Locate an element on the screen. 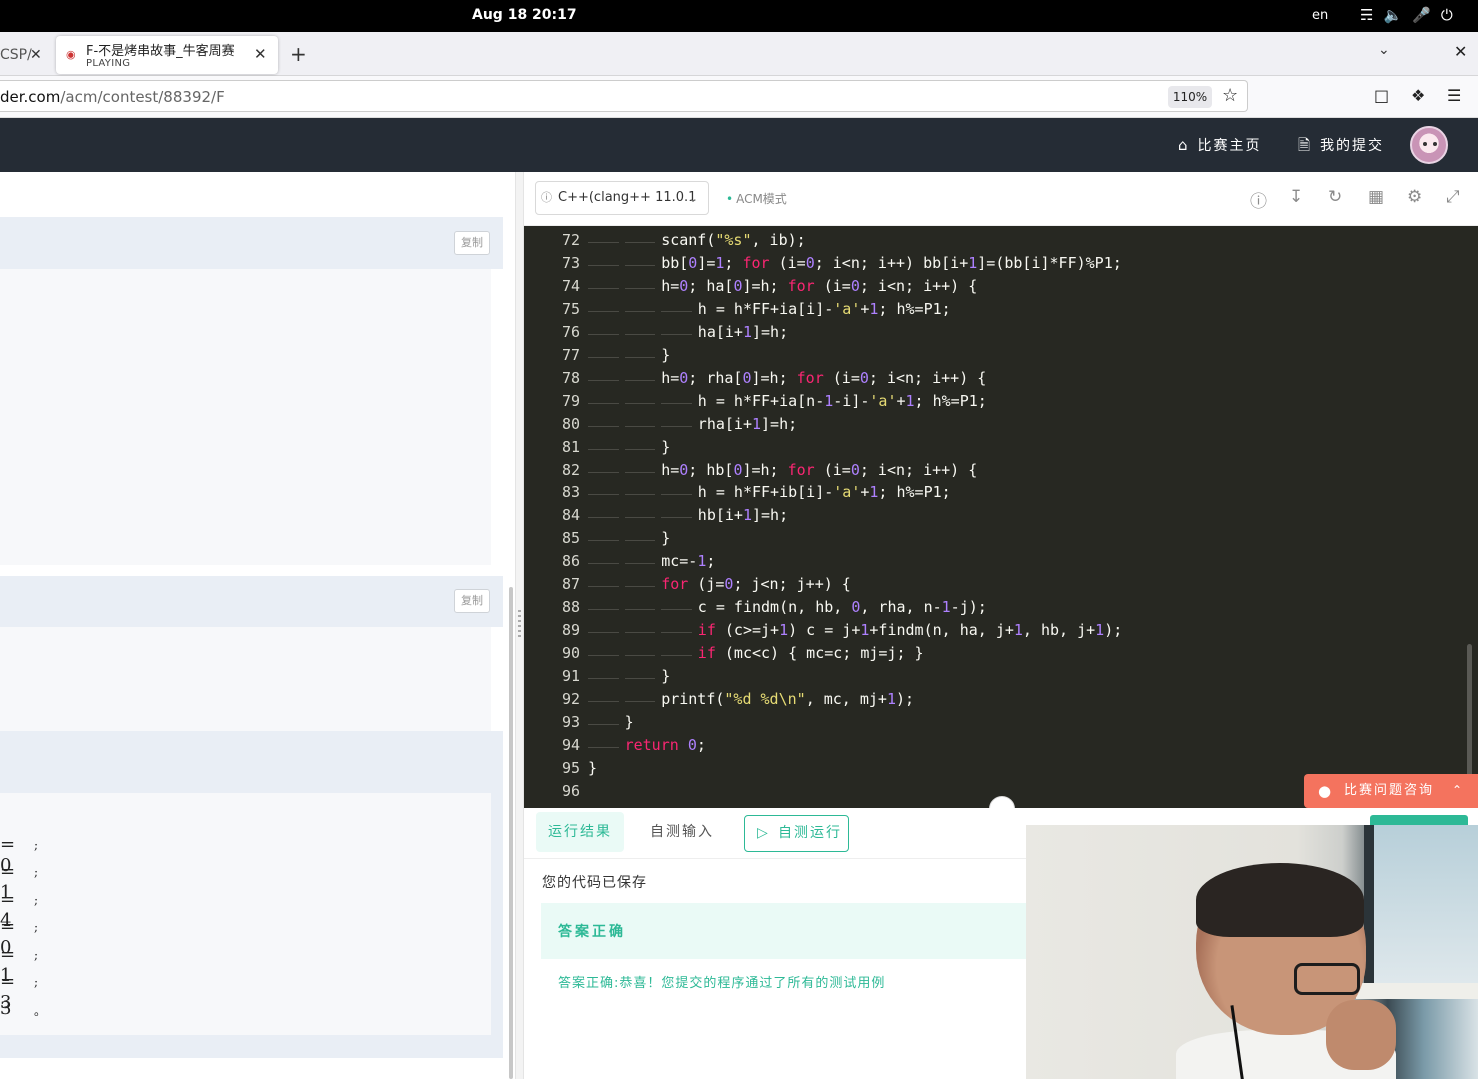 This screenshot has height=1079, width=1478. code-line: h = h*FF+ia[i]-'a'+1; h%=P1; is located at coordinates (824, 309).